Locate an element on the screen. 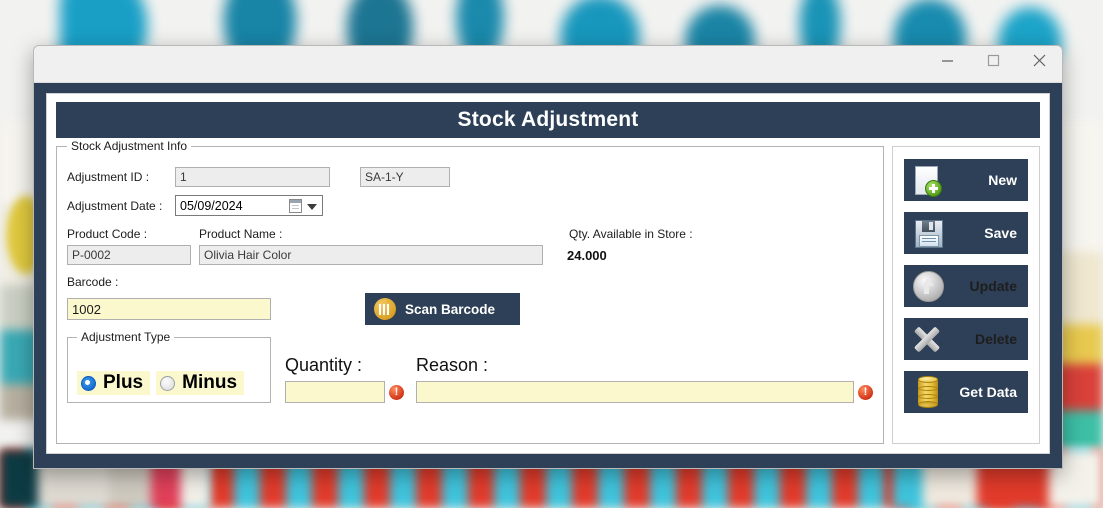  scan-barcode-label: Scan Barcode is located at coordinates (450, 309).